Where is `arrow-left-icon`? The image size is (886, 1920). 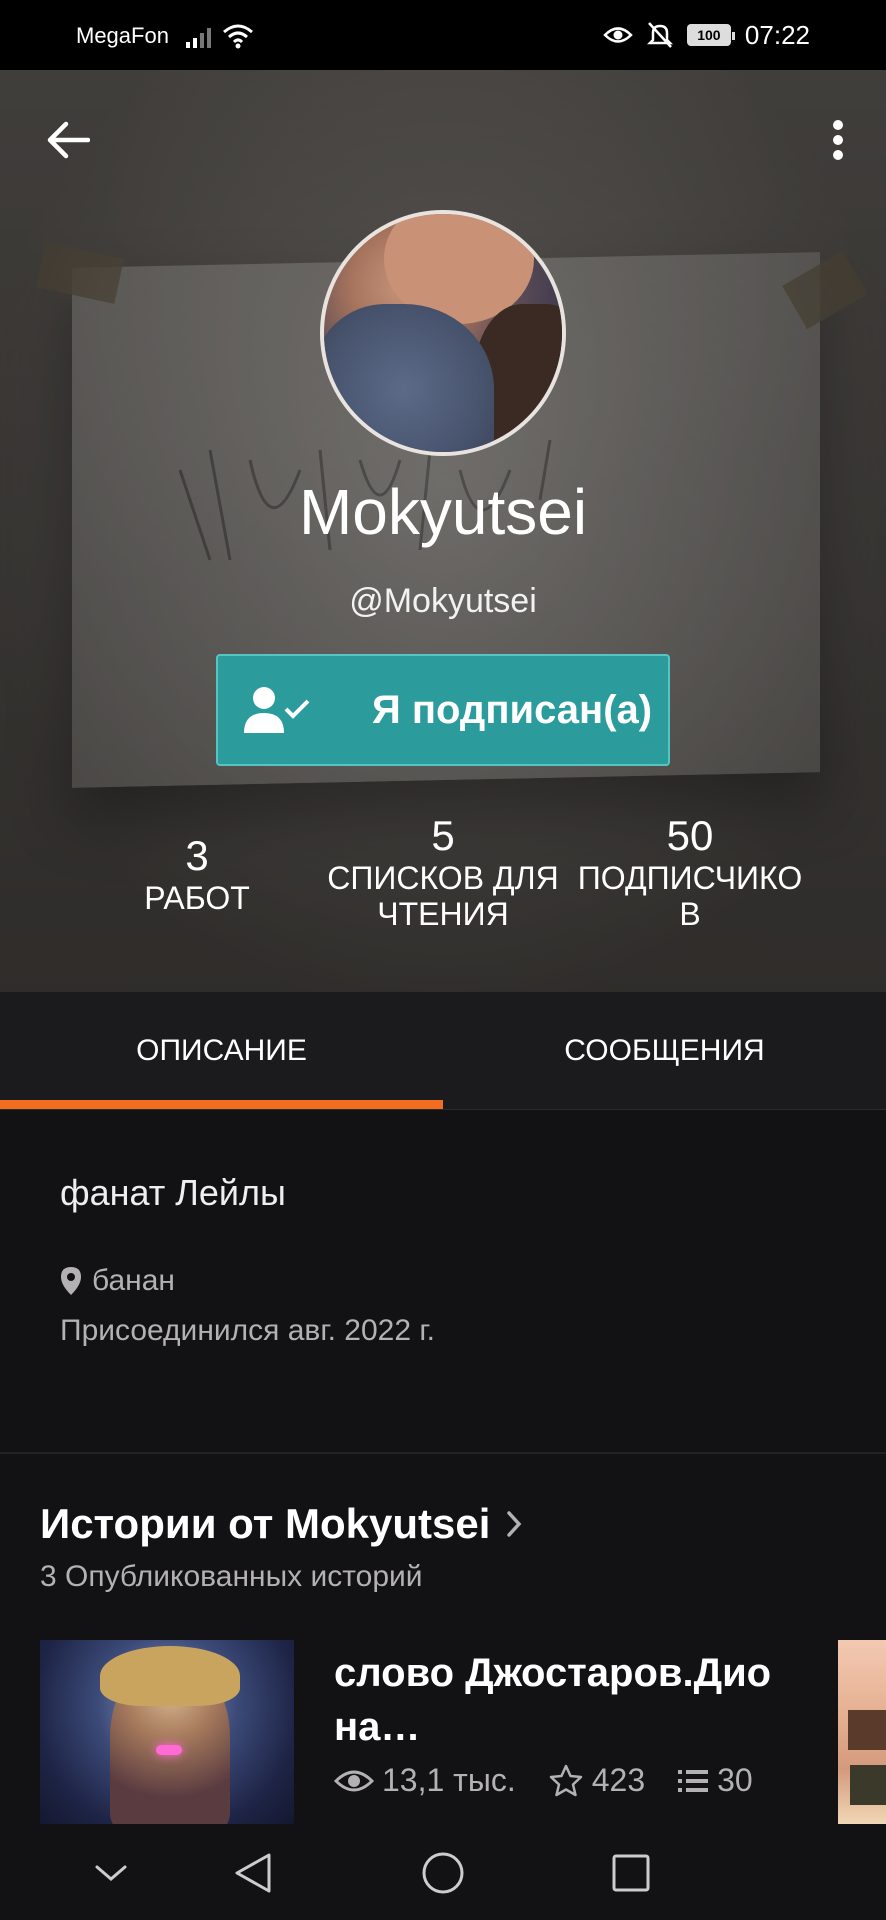 arrow-left-icon is located at coordinates (68, 140).